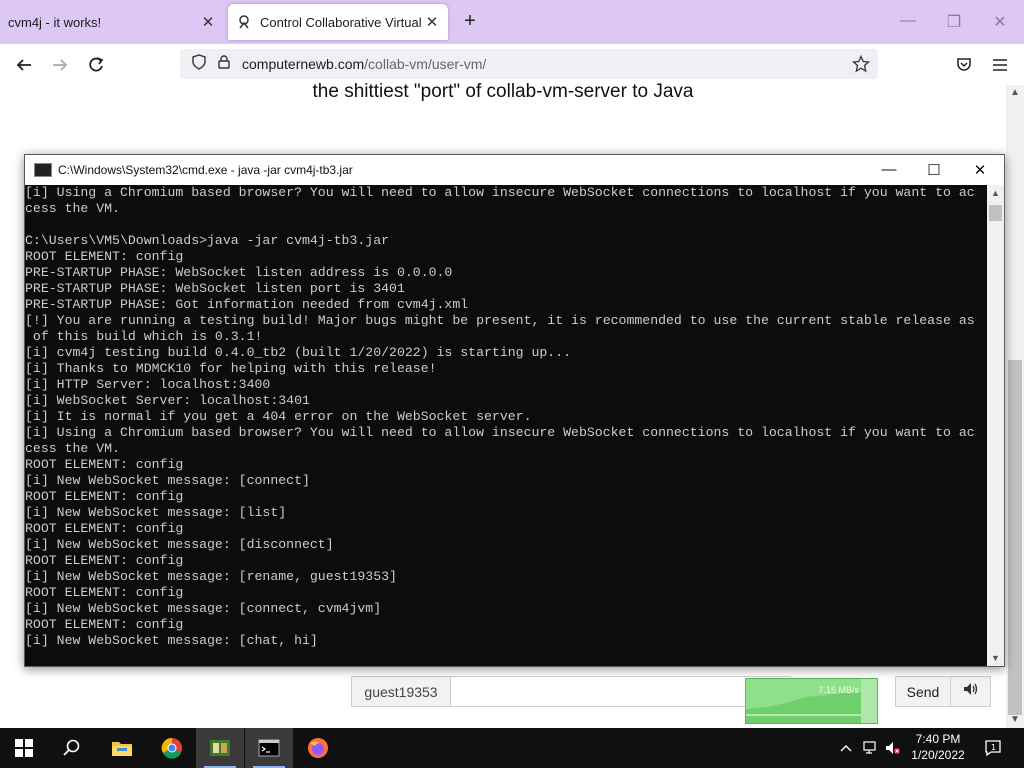  What do you see at coordinates (112, 22) in the screenshot?
I see `tab-cvm4j: cvm4j - it works! ✕` at bounding box center [112, 22].